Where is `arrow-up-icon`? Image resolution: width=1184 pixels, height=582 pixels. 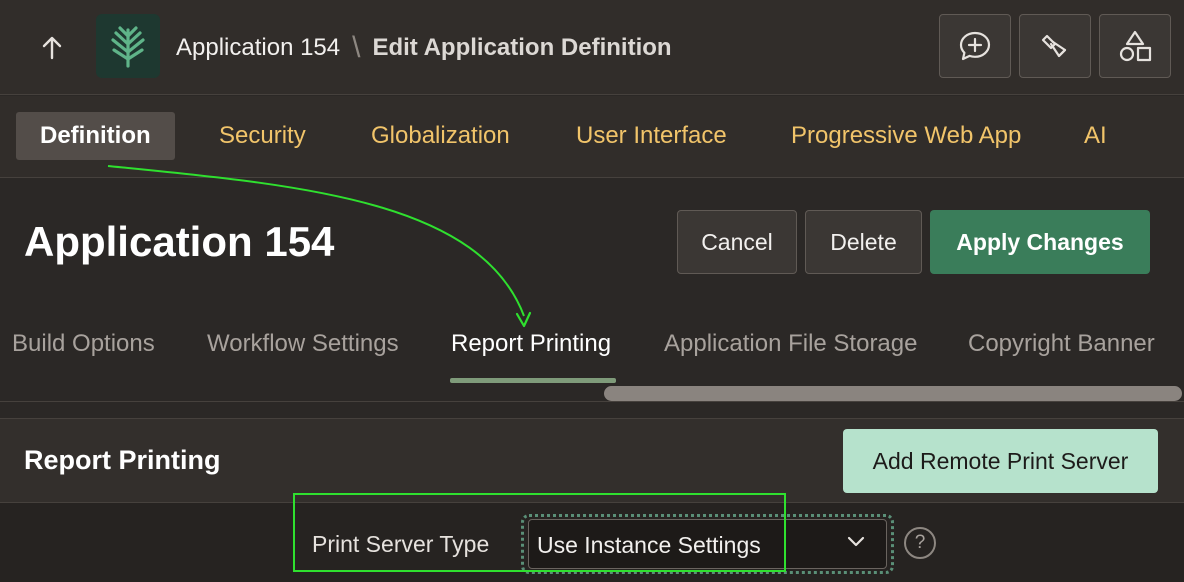
arrow-up-icon is located at coordinates (52, 48).